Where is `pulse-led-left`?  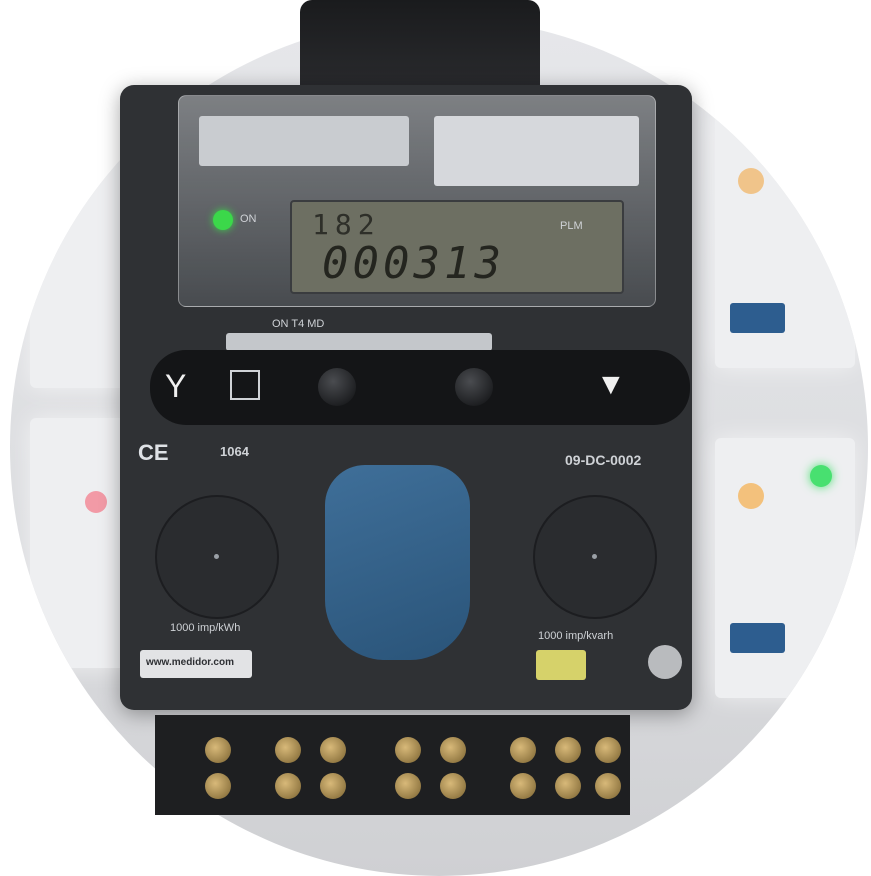
pulse-led-left is located at coordinates (217, 557).